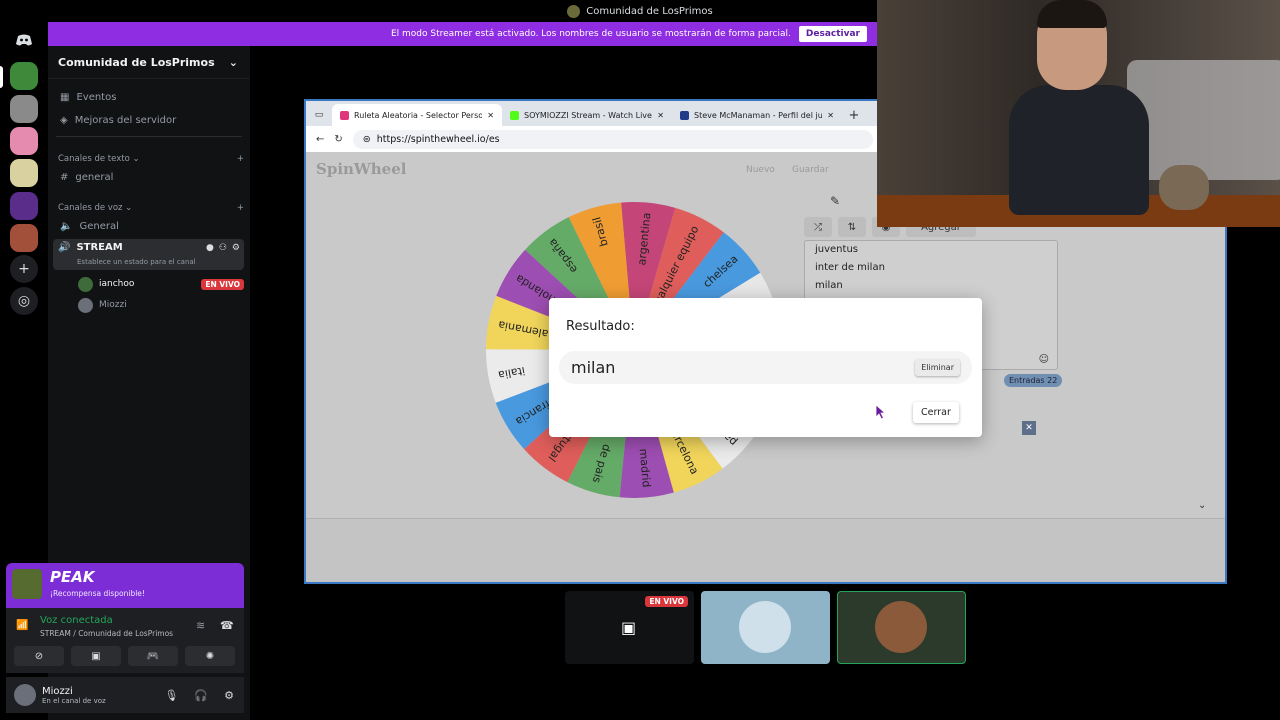 The height and width of the screenshot is (720, 1280). What do you see at coordinates (149, 226) in the screenshot?
I see `channel-general-voice: 🔈 General` at bounding box center [149, 226].